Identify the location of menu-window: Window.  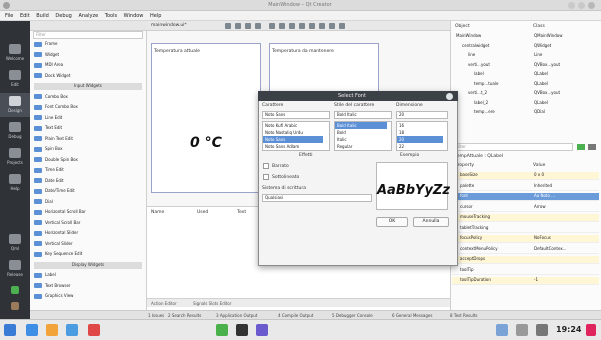
(134, 16).